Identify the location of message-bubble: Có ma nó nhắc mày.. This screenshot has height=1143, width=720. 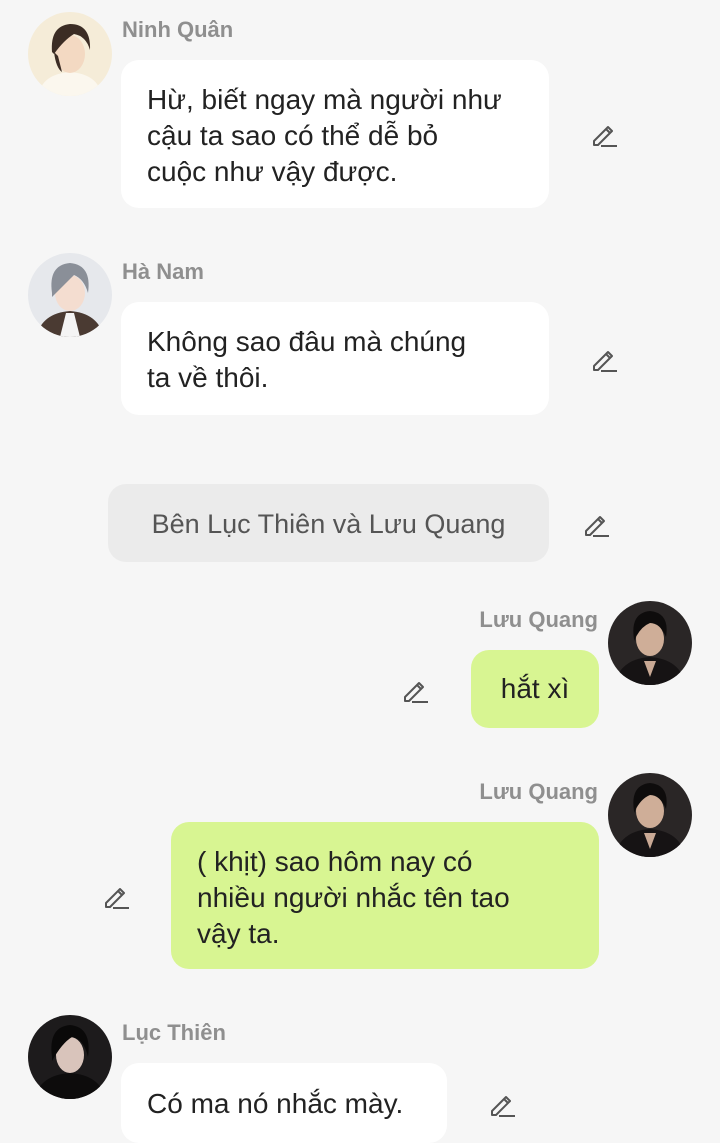
(284, 1103).